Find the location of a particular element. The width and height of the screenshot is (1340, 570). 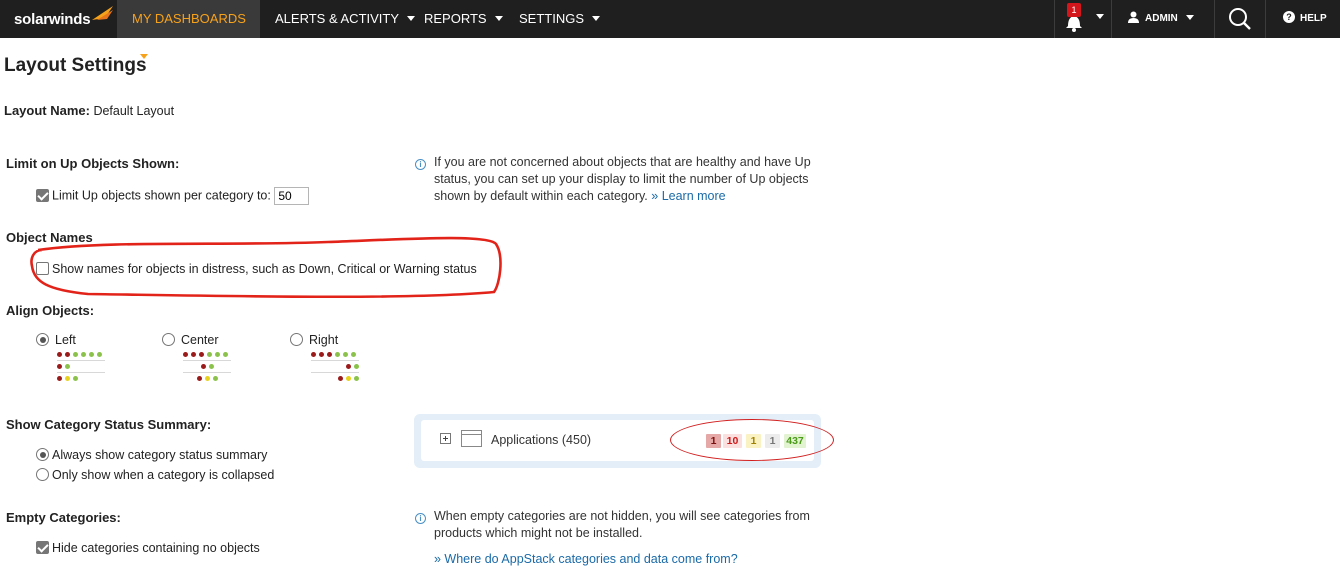

nav-label: SETTINGS is located at coordinates (552, 18).